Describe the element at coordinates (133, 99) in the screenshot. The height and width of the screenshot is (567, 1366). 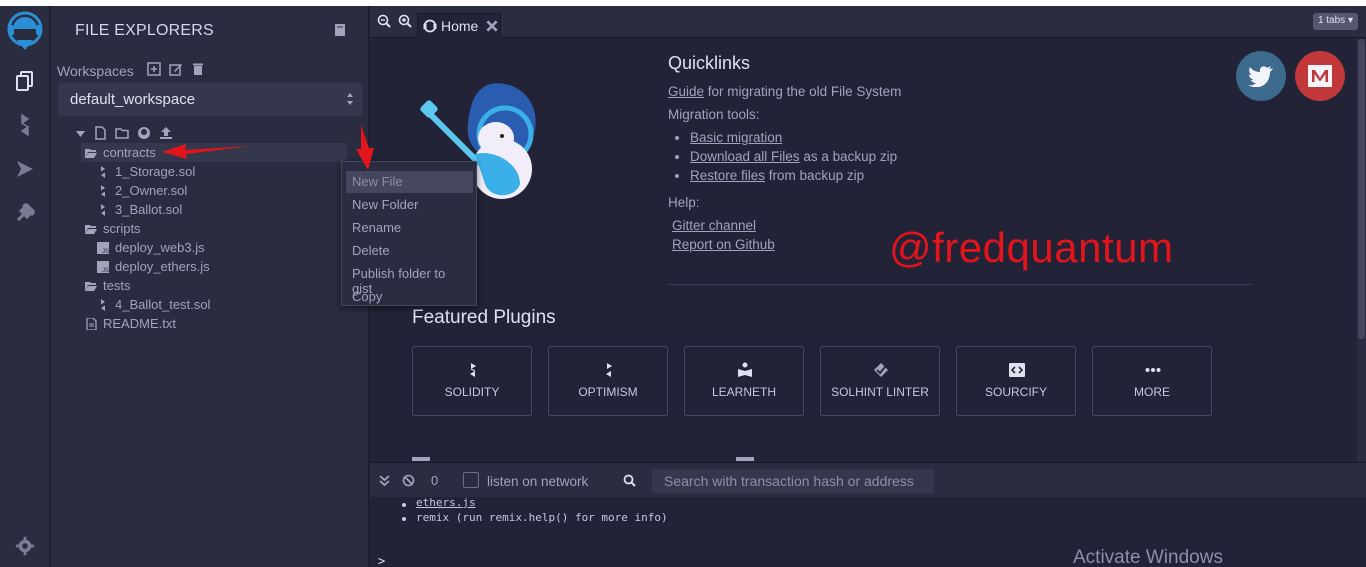
I see `workspace-select-value: default_workspace` at that location.